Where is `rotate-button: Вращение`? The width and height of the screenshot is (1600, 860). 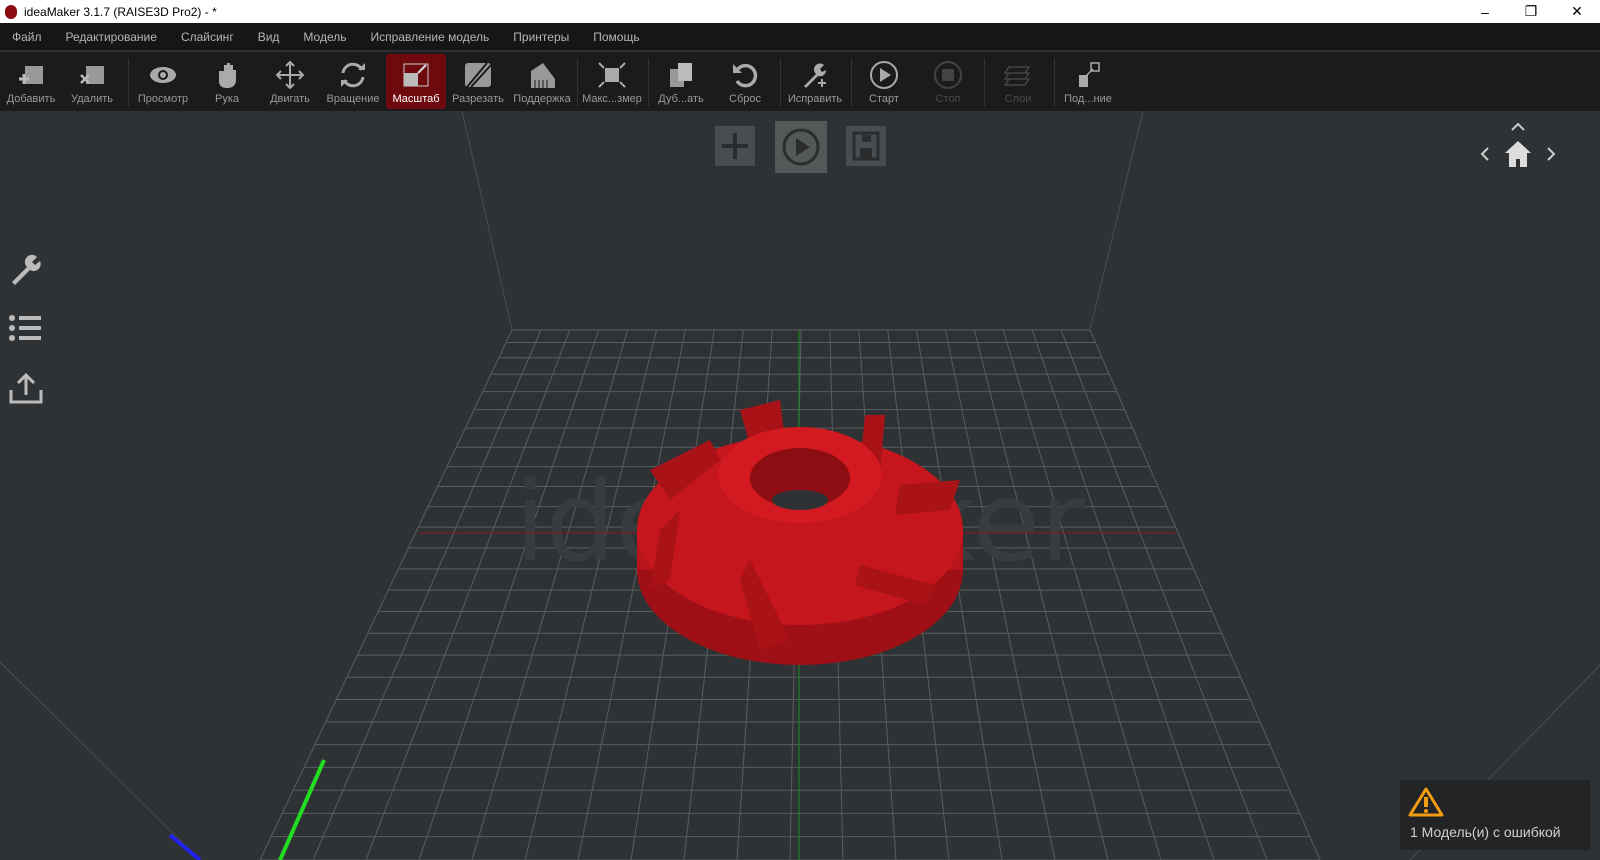
rotate-button: Вращение is located at coordinates (353, 81).